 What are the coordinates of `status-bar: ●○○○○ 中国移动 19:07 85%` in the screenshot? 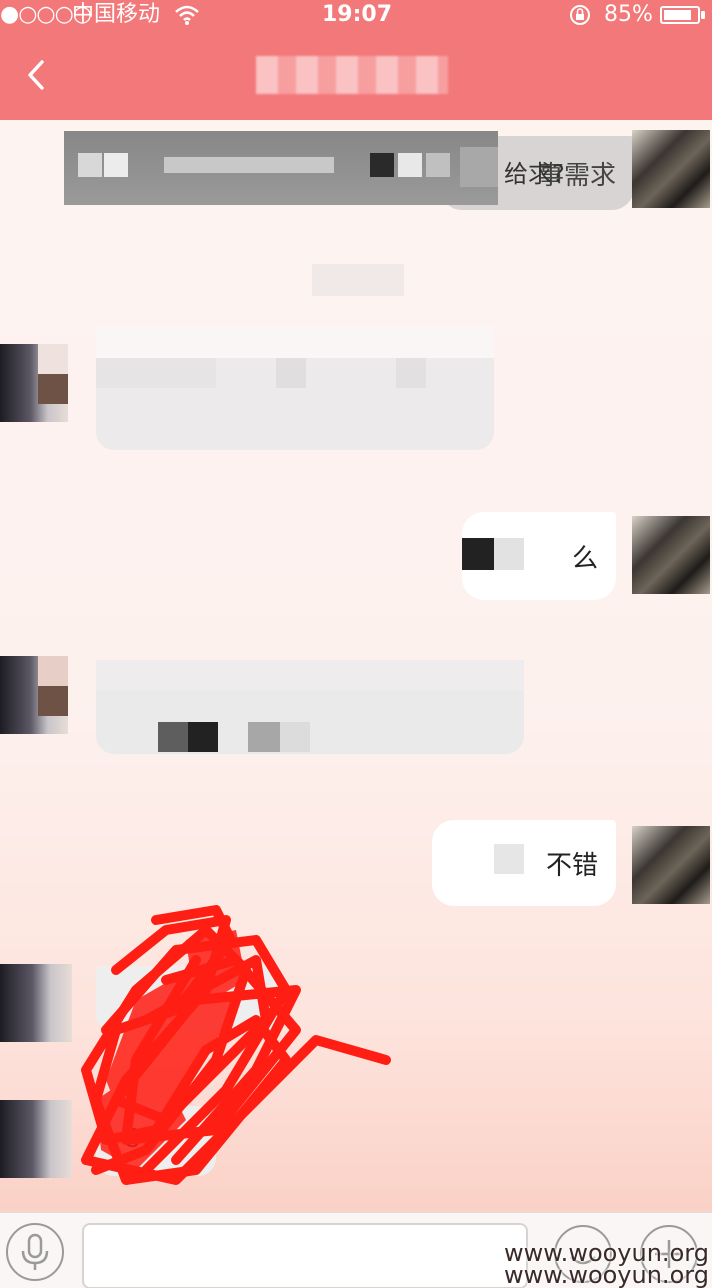 It's located at (356, 15).